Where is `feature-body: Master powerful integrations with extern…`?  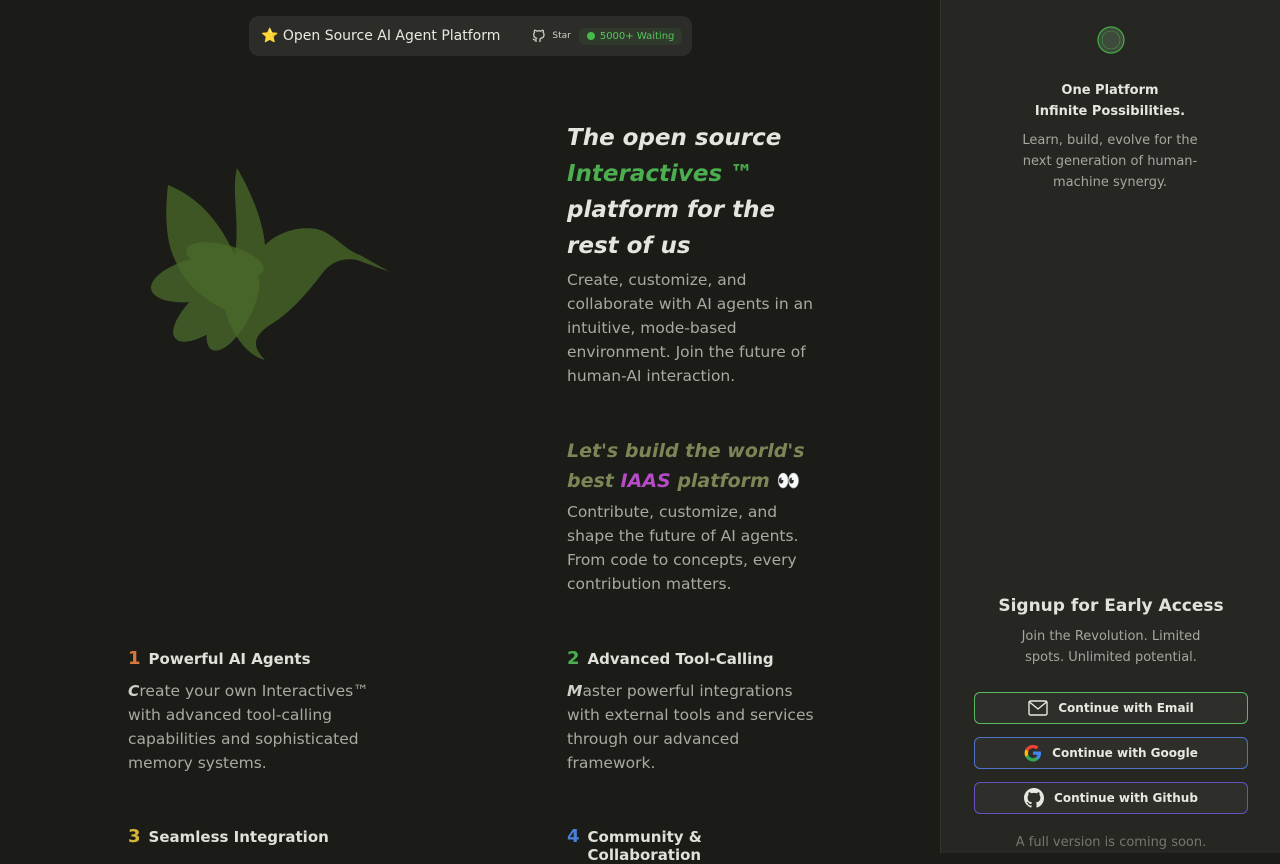 feature-body: Master powerful integrations with extern… is located at coordinates (692, 727).